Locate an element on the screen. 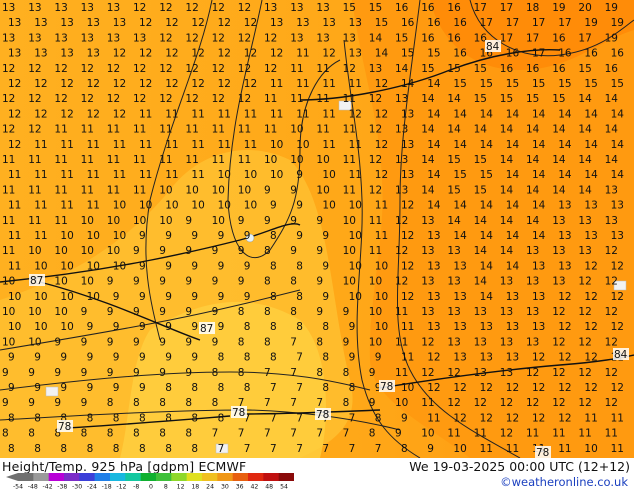 The image size is (634, 490). legend-tick: -30 is located at coordinates (77, 487).